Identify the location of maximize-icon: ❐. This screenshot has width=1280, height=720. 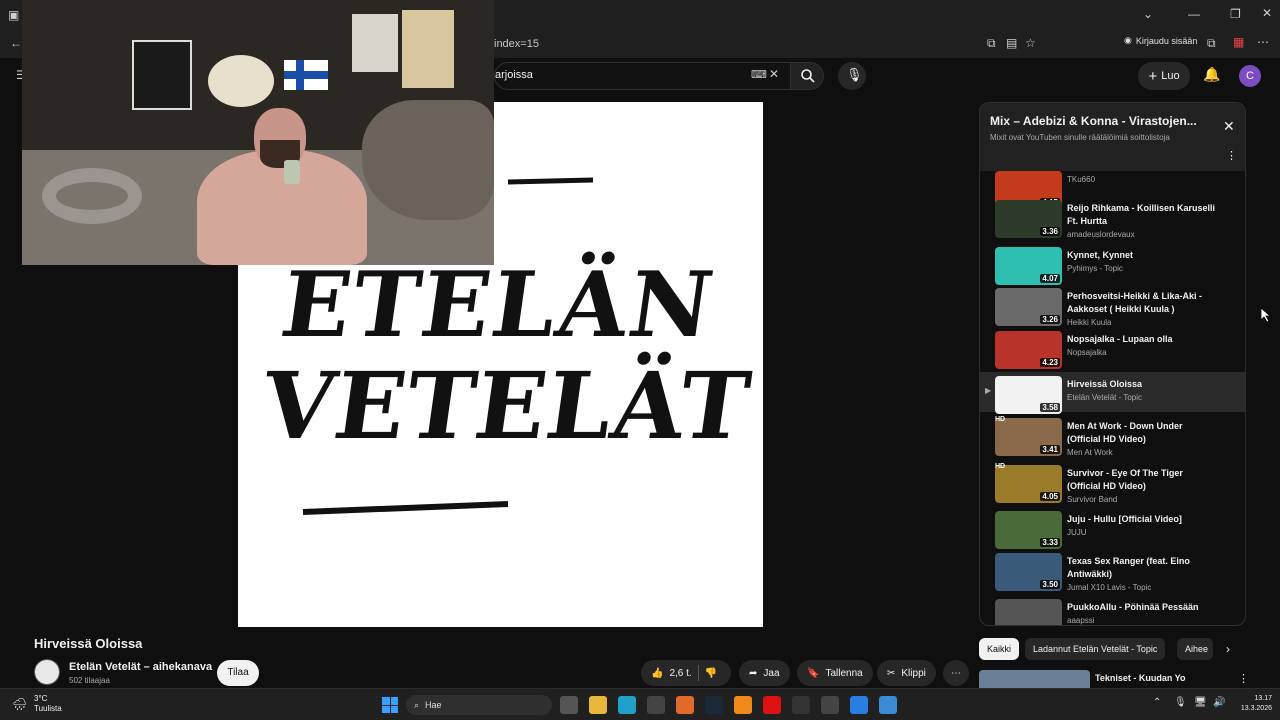
(1235, 14).